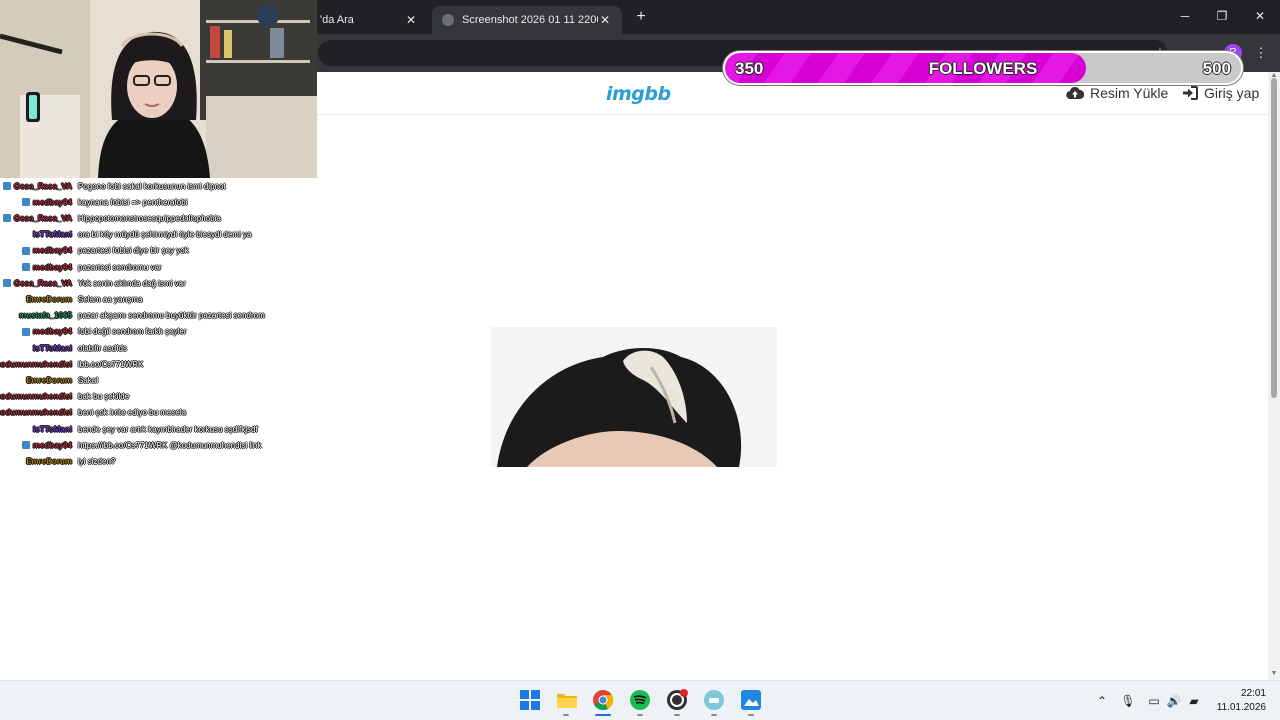  Describe the element at coordinates (714, 700) in the screenshot. I see `streamlabs-icon` at that location.